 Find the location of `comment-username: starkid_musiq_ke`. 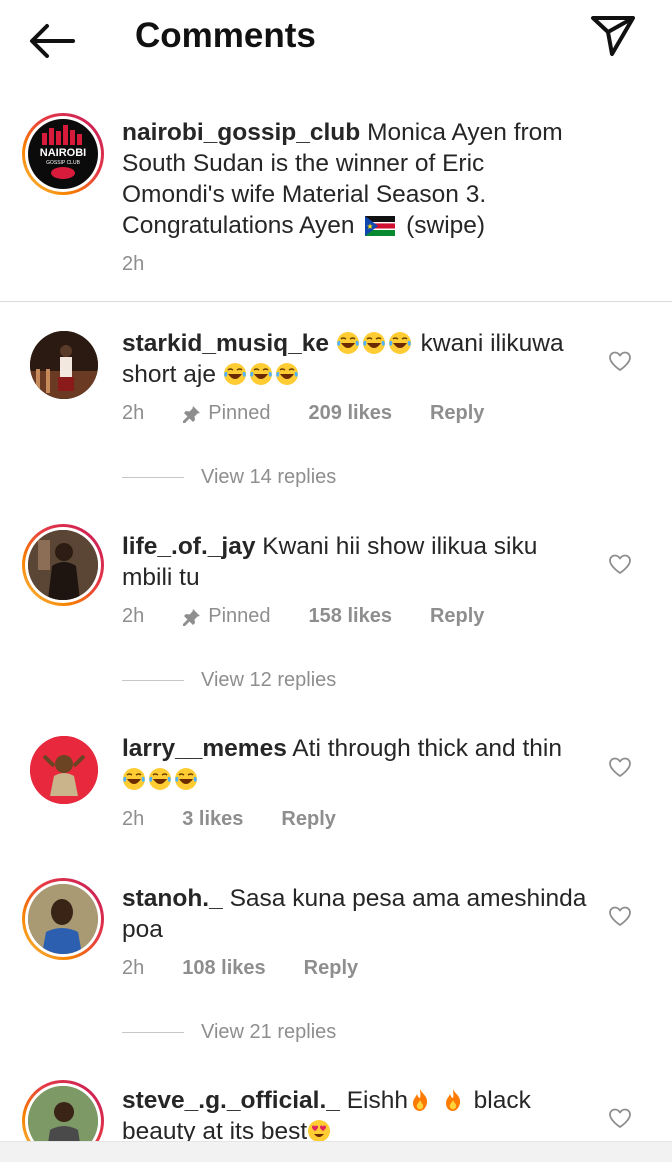

comment-username: starkid_musiq_ke is located at coordinates (225, 343).